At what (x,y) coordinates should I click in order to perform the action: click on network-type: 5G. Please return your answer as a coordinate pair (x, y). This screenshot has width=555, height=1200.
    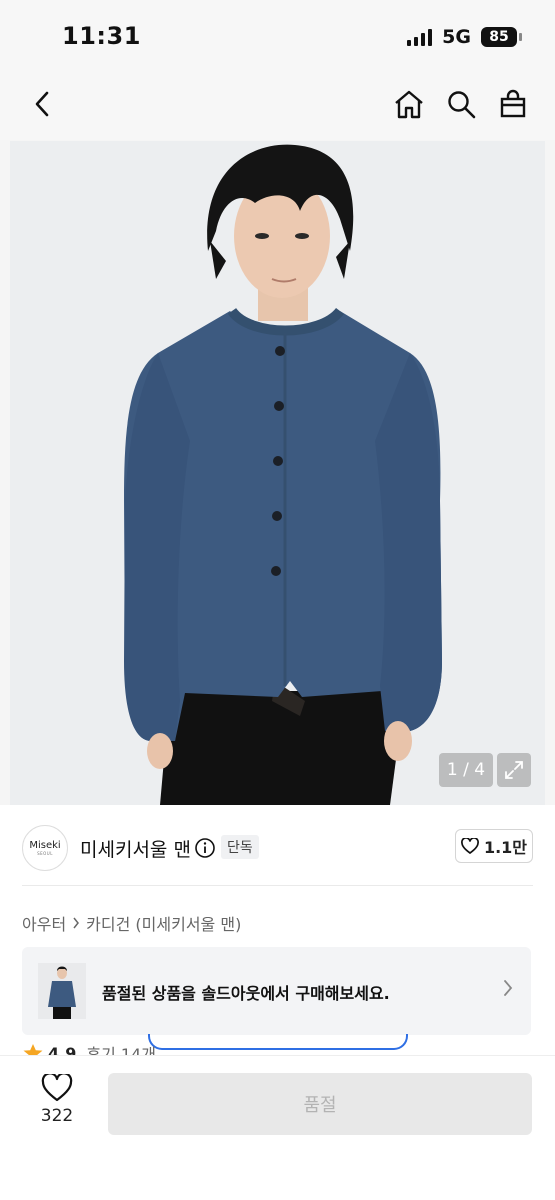
    Looking at the image, I should click on (456, 37).